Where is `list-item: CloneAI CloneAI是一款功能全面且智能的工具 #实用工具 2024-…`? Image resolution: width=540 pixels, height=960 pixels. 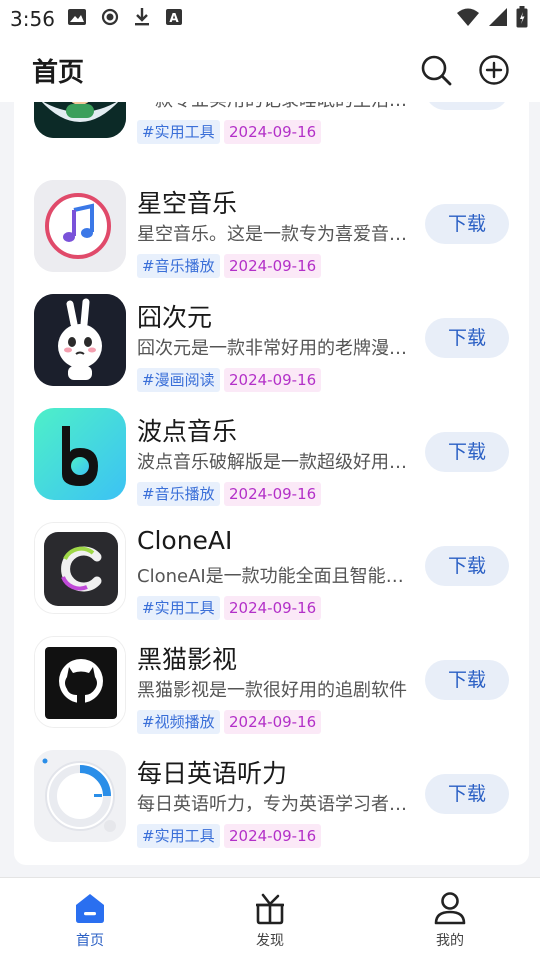
list-item: CloneAI CloneAI是一款功能全面且智能的工具 #实用工具 2024-… is located at coordinates (271, 579).